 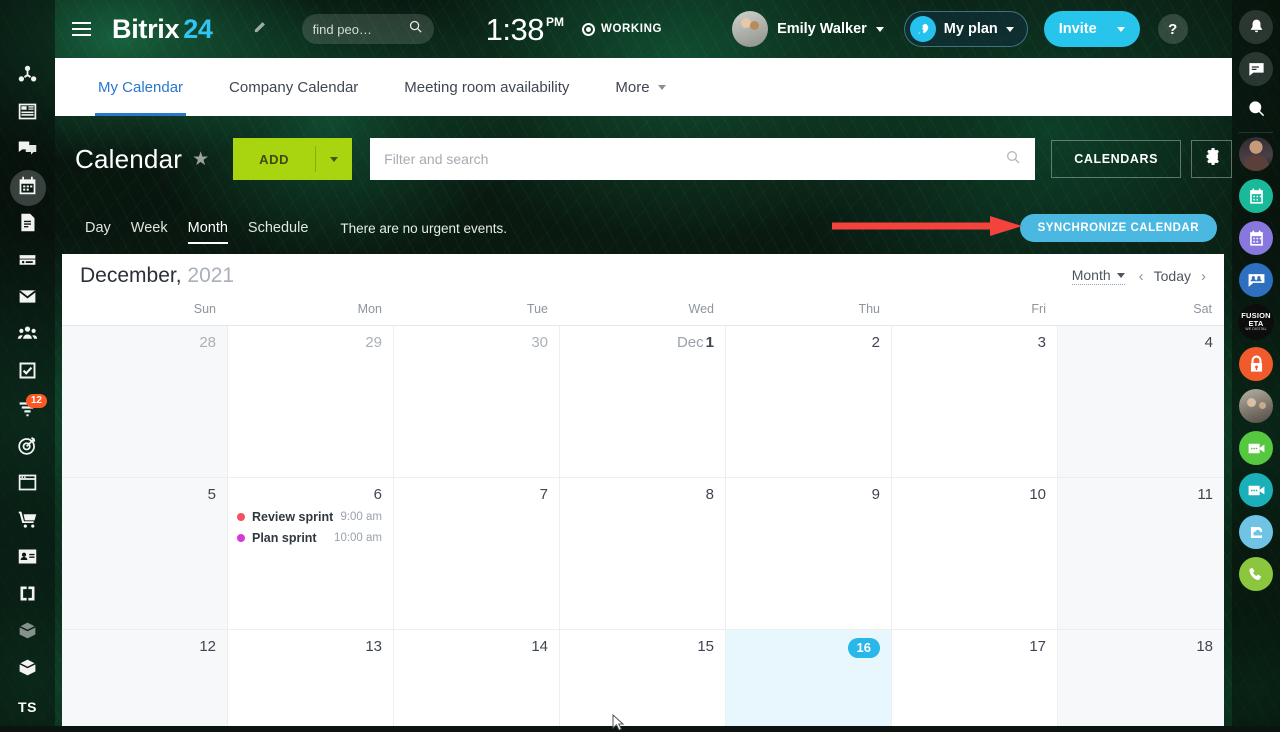 I want to click on tab-my-calendar: My Calendar, so click(x=140, y=87).